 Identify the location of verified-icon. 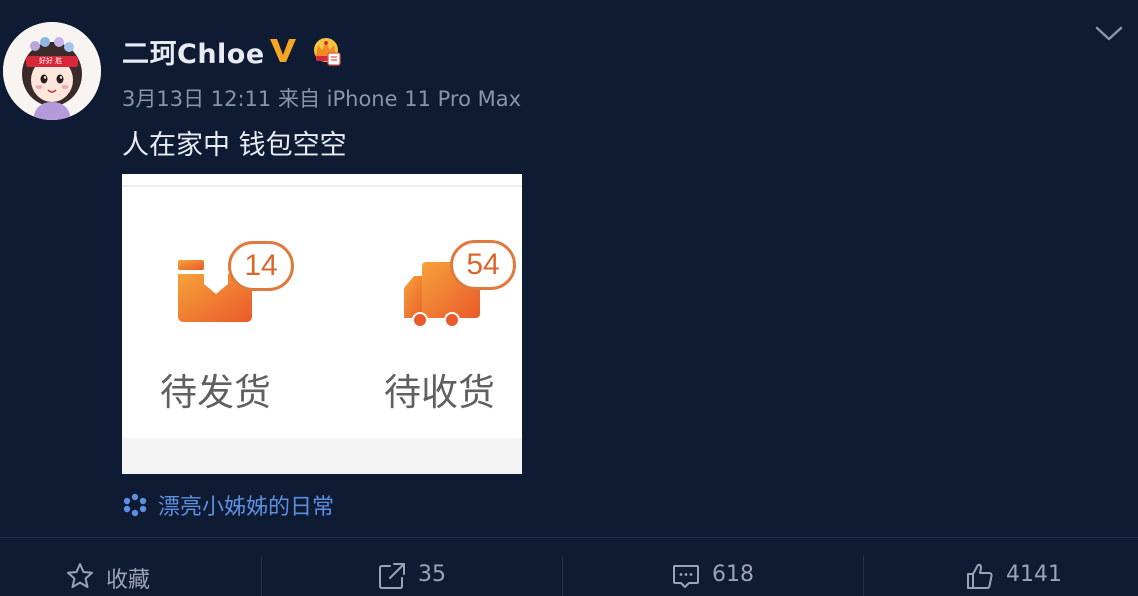
(283, 50).